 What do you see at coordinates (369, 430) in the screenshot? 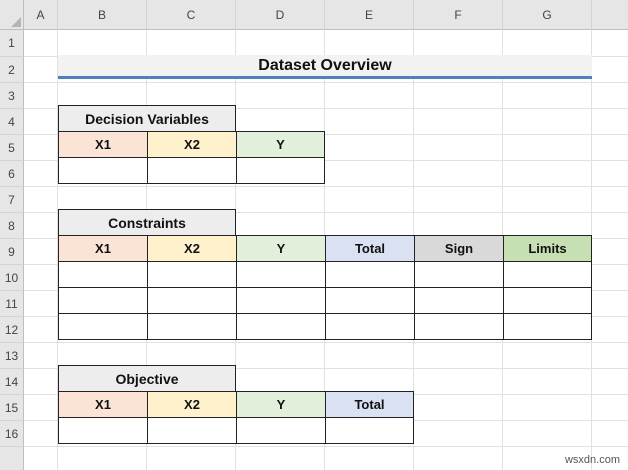
I see `objective-value-total` at bounding box center [369, 430].